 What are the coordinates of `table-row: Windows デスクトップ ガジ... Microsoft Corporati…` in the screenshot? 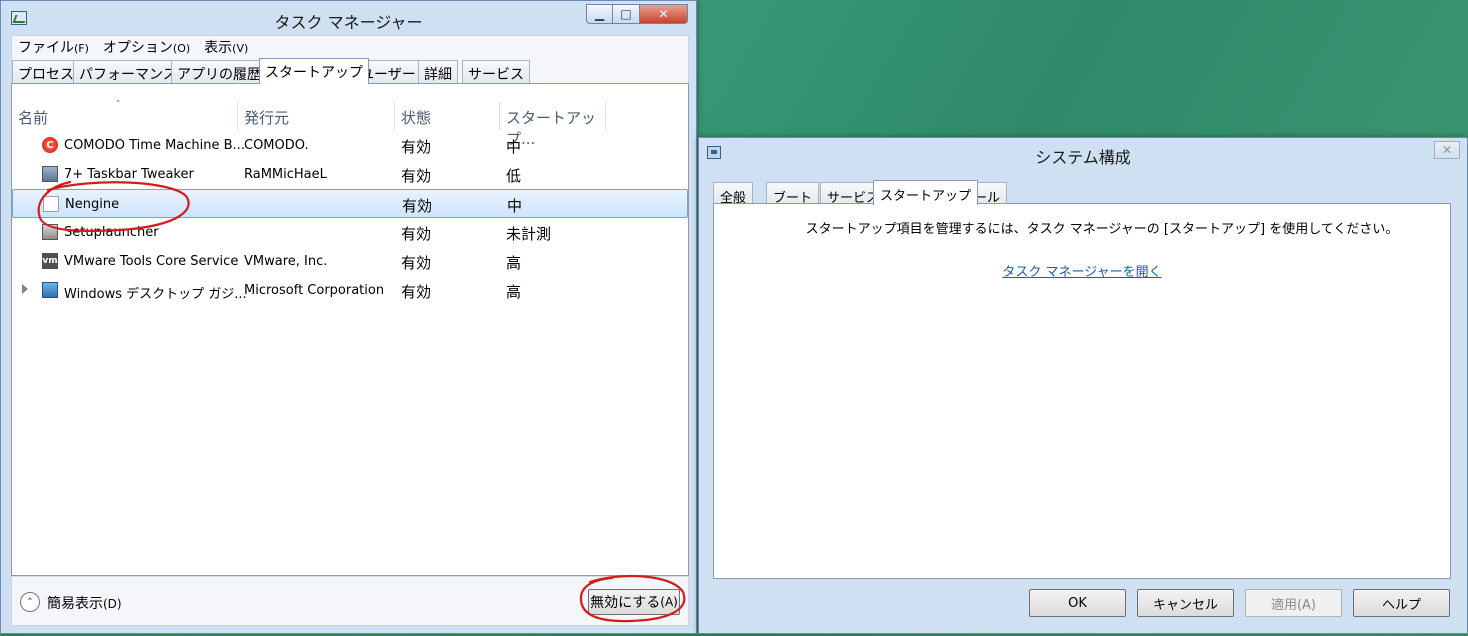 It's located at (350, 290).